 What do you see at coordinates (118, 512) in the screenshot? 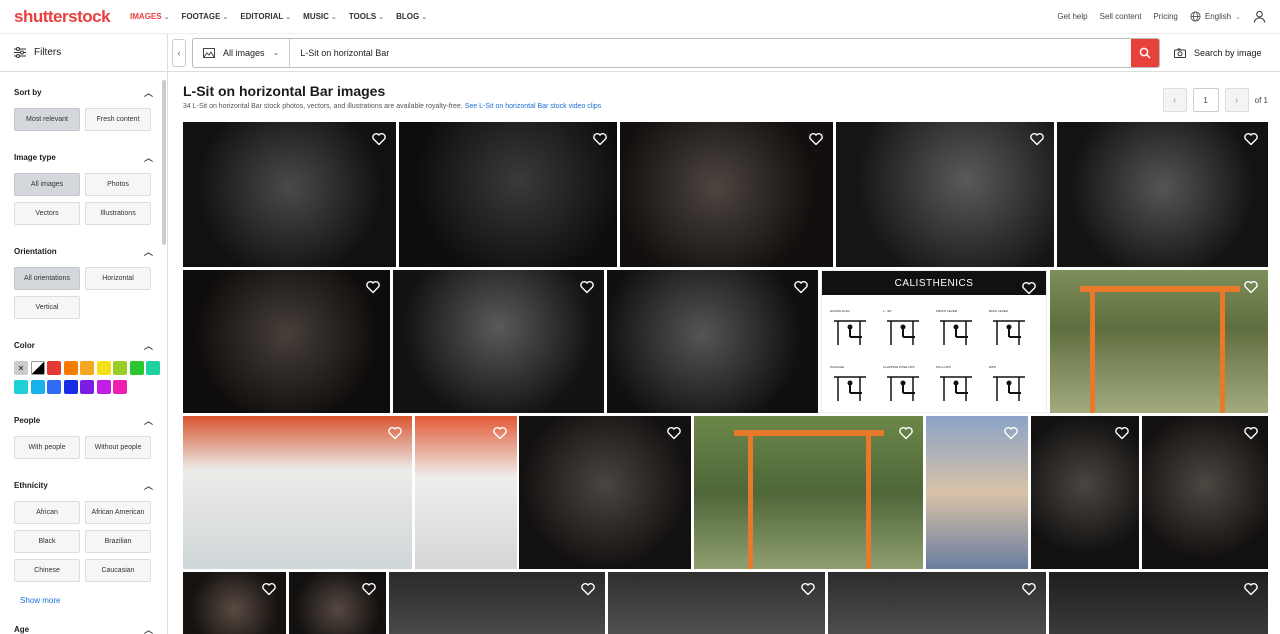
I see `ethnicity-african-american: African American` at bounding box center [118, 512].